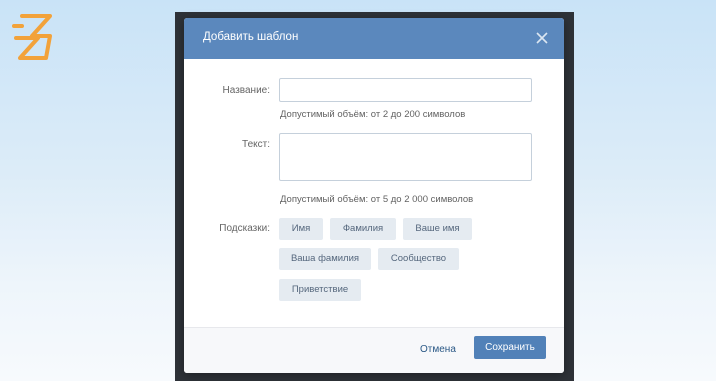 This screenshot has width=716, height=381. I want to click on modal-title: Добавить шаблон, so click(251, 37).